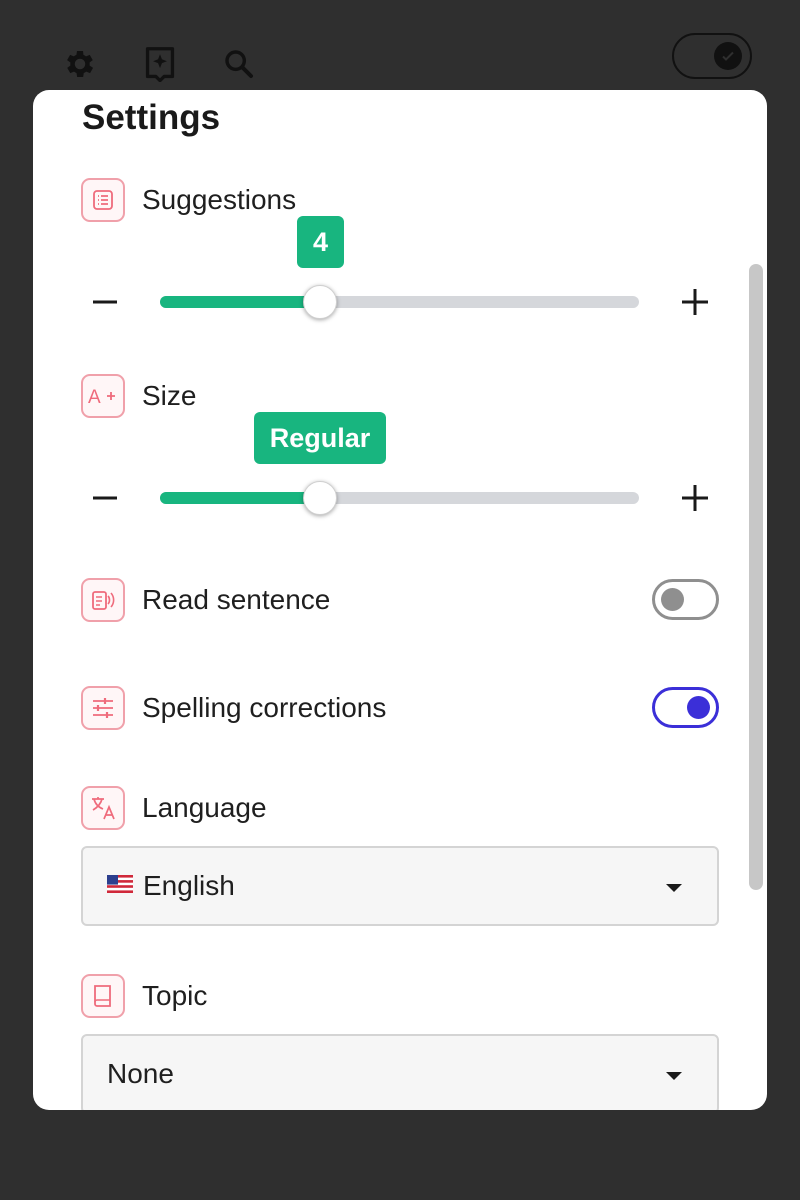 The height and width of the screenshot is (1200, 800). Describe the element at coordinates (320, 498) in the screenshot. I see `size-slider-thumb` at that location.